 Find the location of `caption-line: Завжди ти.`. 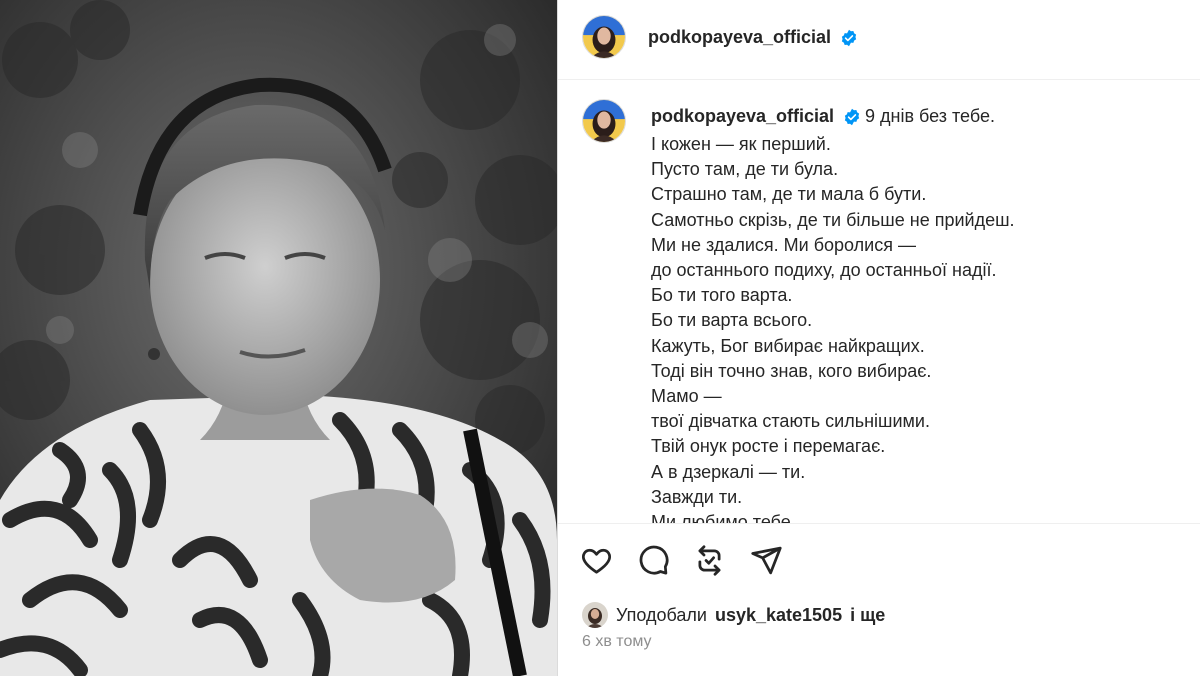

caption-line: Завжди ти. is located at coordinates (697, 496).